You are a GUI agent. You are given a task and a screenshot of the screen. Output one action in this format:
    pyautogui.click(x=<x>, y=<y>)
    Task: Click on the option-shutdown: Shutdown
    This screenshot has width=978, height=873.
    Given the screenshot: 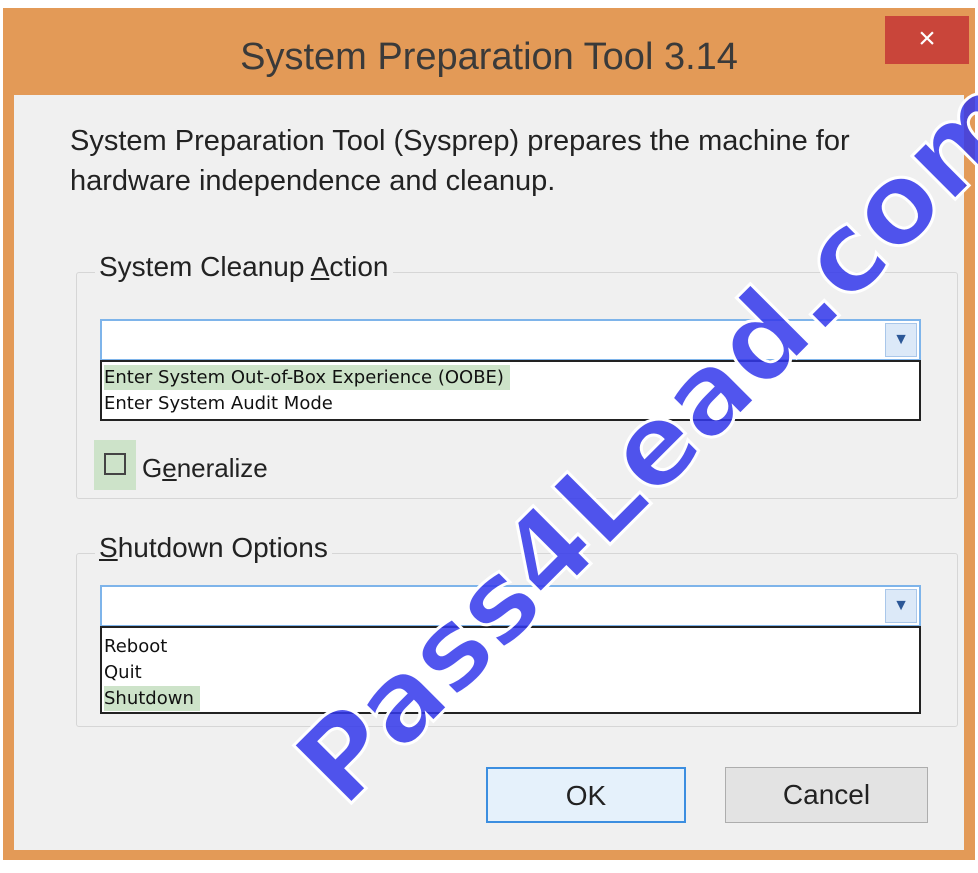 What is the action you would take?
    pyautogui.click(x=152, y=698)
    